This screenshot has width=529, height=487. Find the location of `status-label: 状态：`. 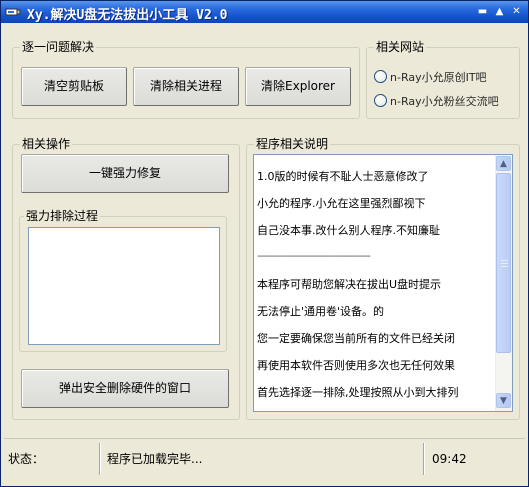

status-label: 状态： is located at coordinates (26, 459).